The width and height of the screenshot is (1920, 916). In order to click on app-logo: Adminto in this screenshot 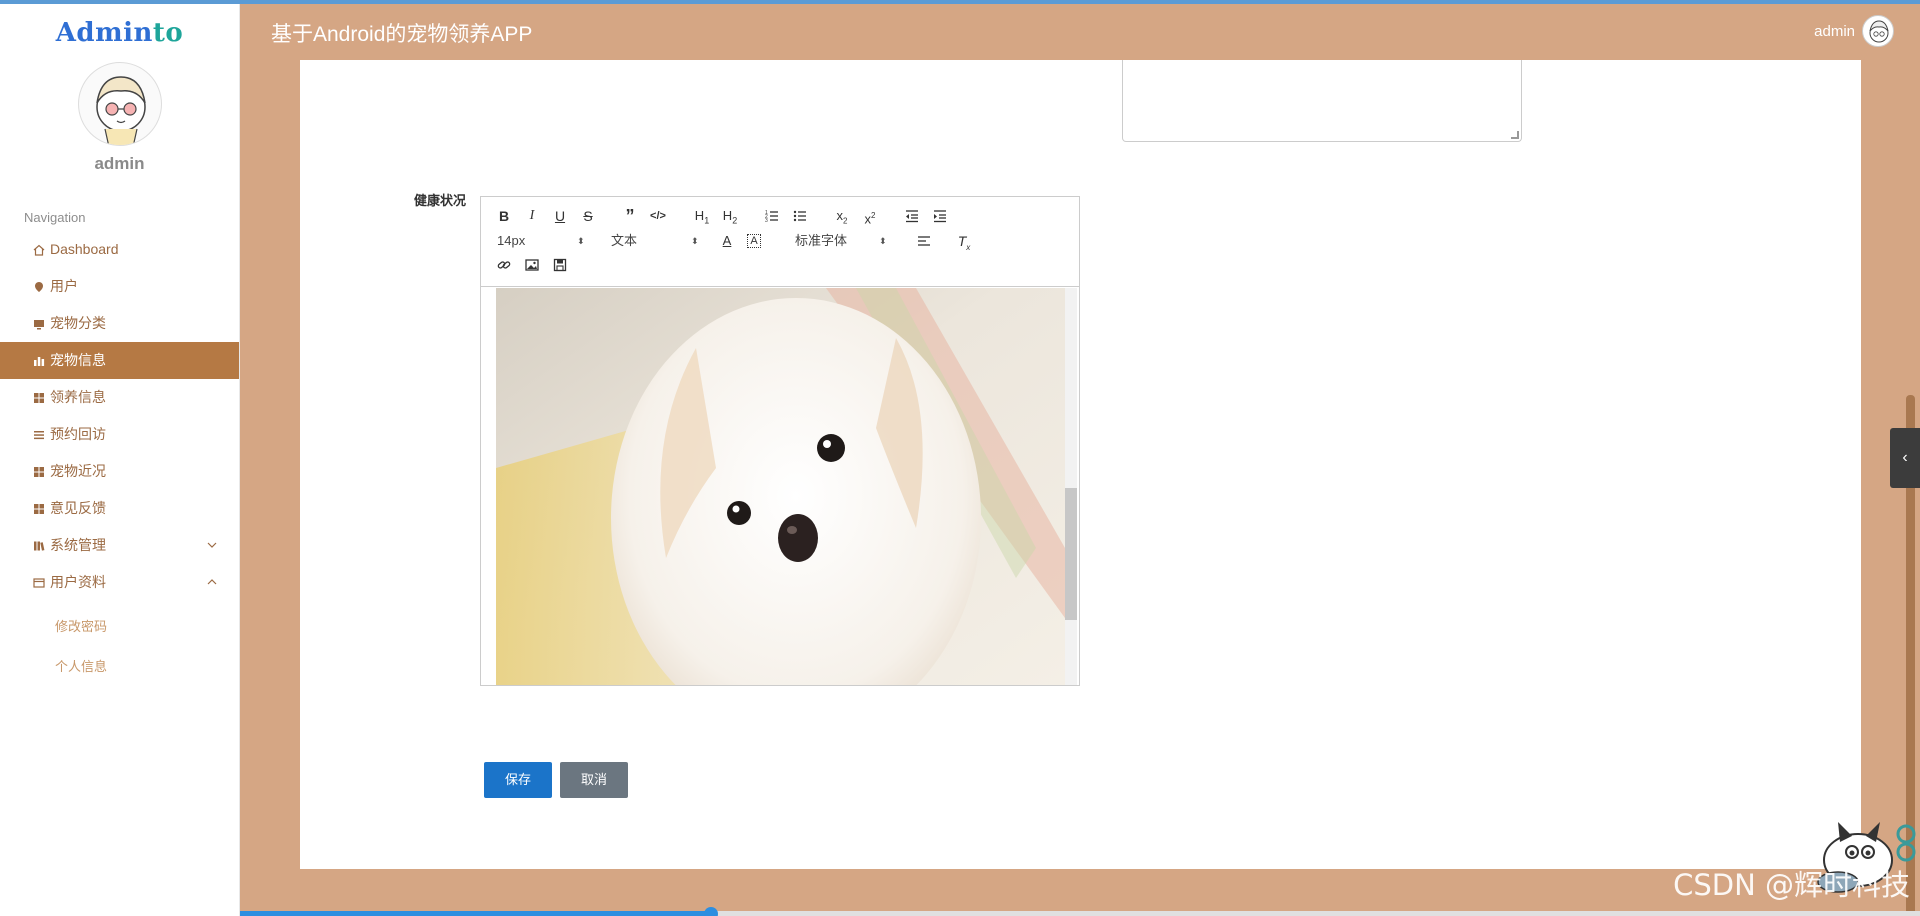, I will do `click(119, 33)`.